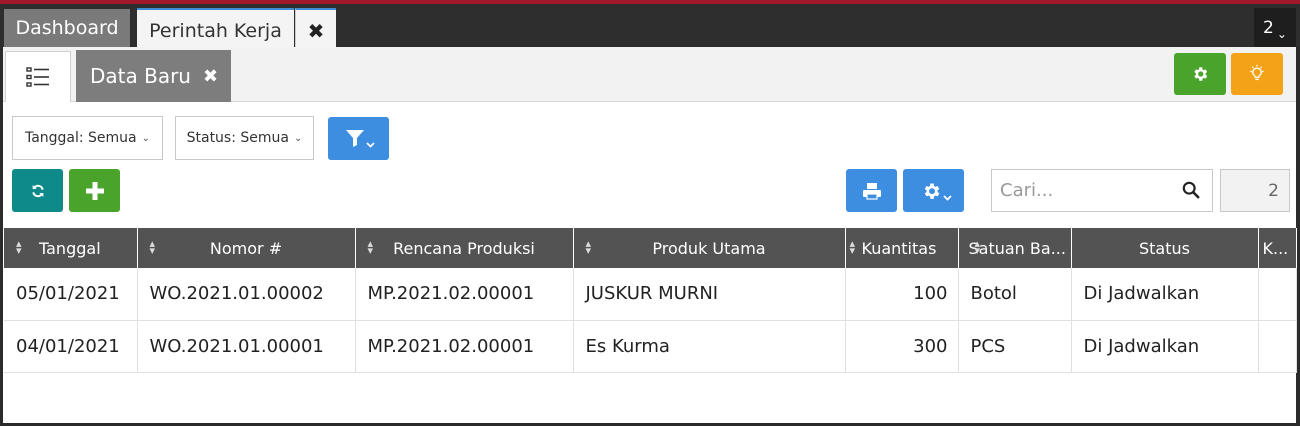 Image resolution: width=1300 pixels, height=426 pixels. Describe the element at coordinates (1255, 190) in the screenshot. I see `page-number-field: 2` at that location.